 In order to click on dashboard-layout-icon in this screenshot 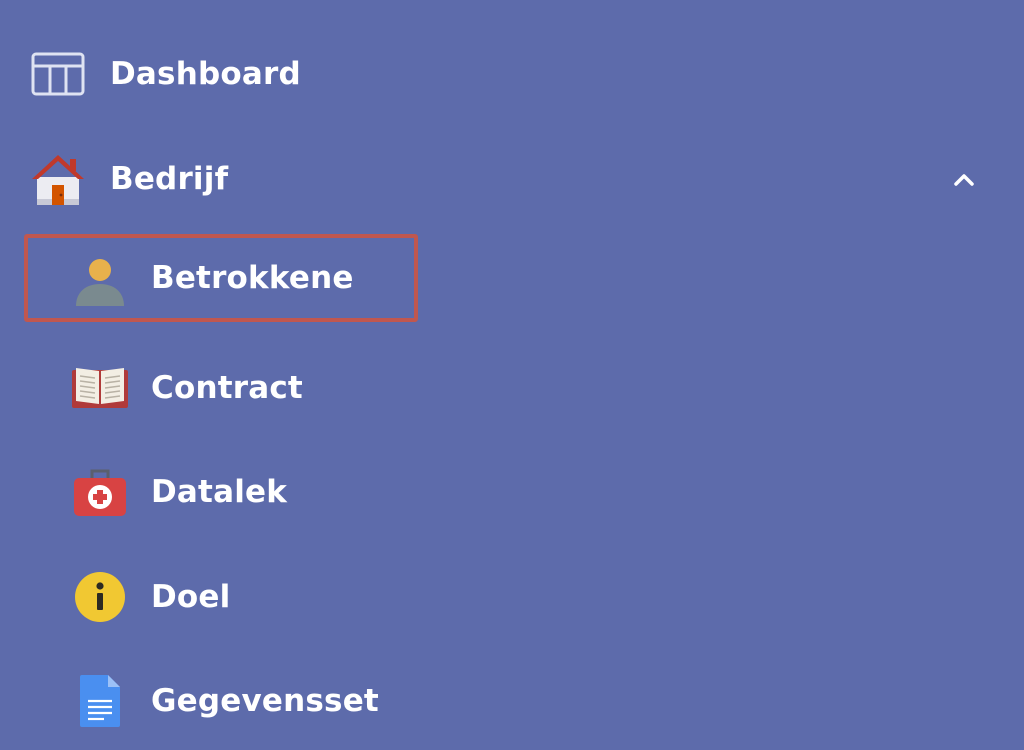, I will do `click(58, 74)`.